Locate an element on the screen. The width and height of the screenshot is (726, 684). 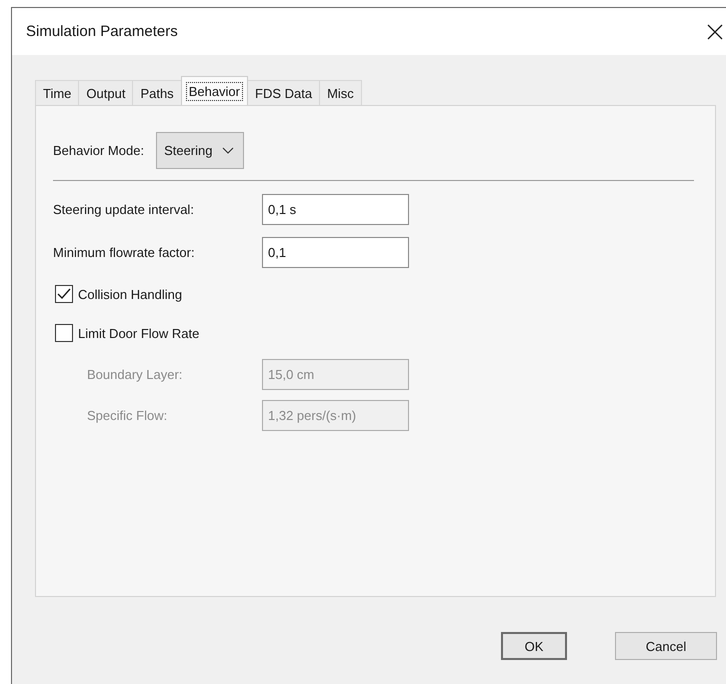
field-label: Specific Flow: is located at coordinates (127, 415).